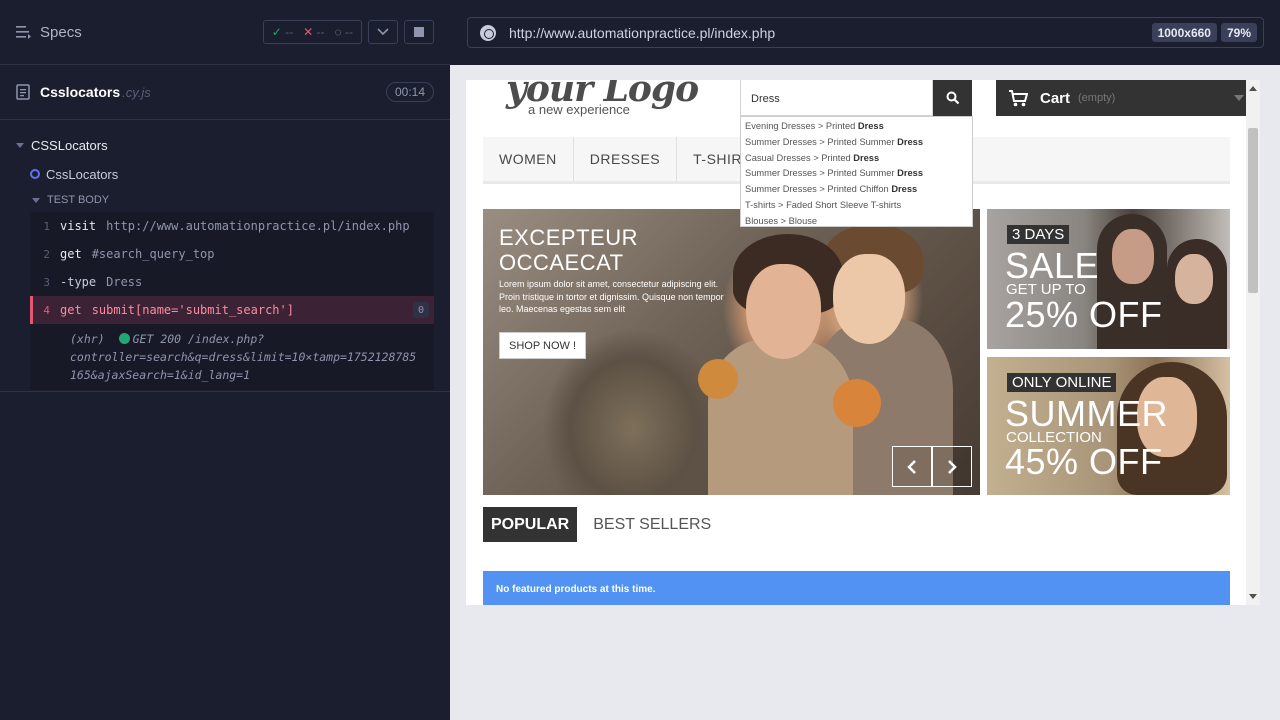 The image size is (1280, 720). I want to click on specs-list-icon, so click(24, 32).